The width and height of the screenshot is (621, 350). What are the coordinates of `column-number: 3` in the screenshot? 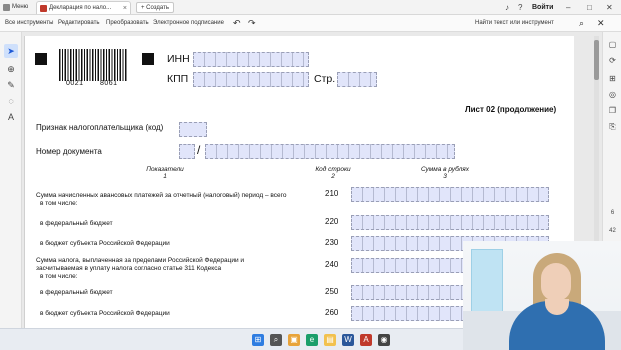 It's located at (445, 176).